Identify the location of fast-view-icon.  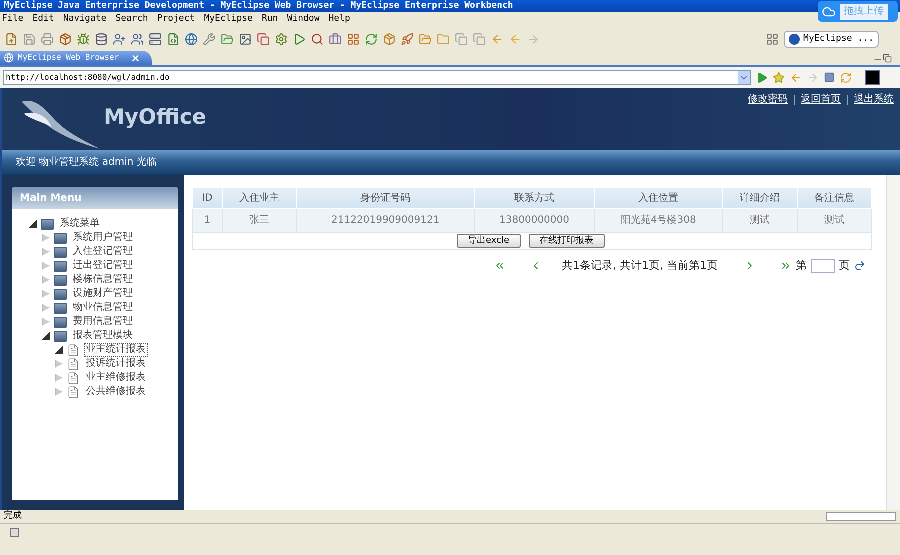
(14, 532).